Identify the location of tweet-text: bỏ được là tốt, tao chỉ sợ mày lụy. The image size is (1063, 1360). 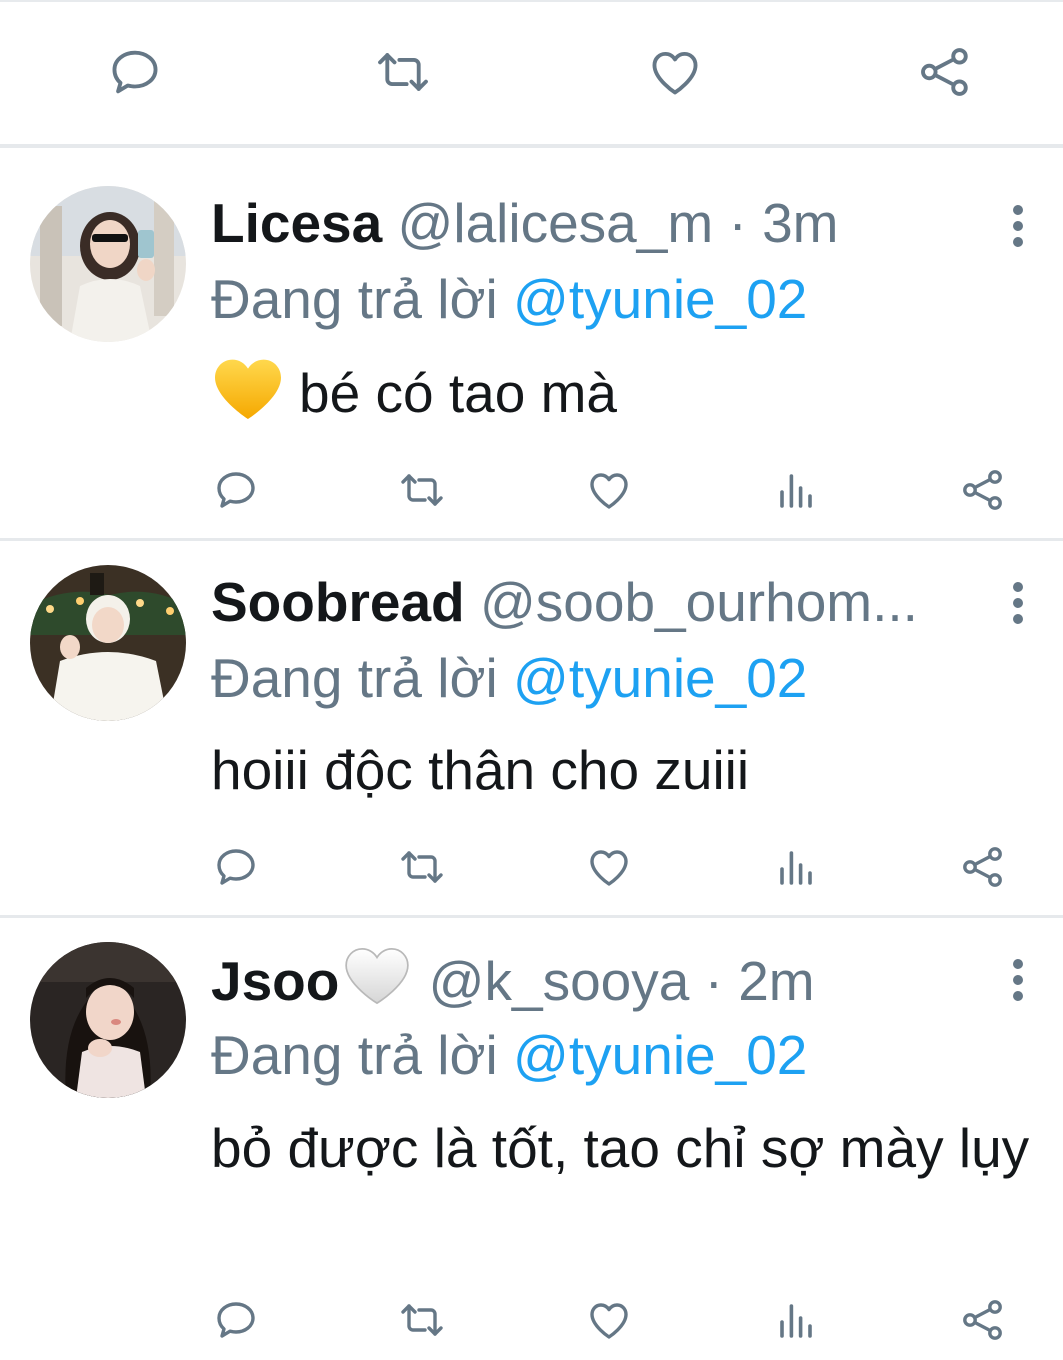
(631, 1148).